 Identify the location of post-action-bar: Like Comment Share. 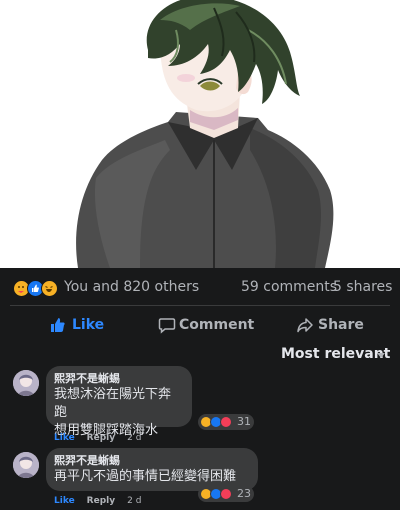
(200, 323).